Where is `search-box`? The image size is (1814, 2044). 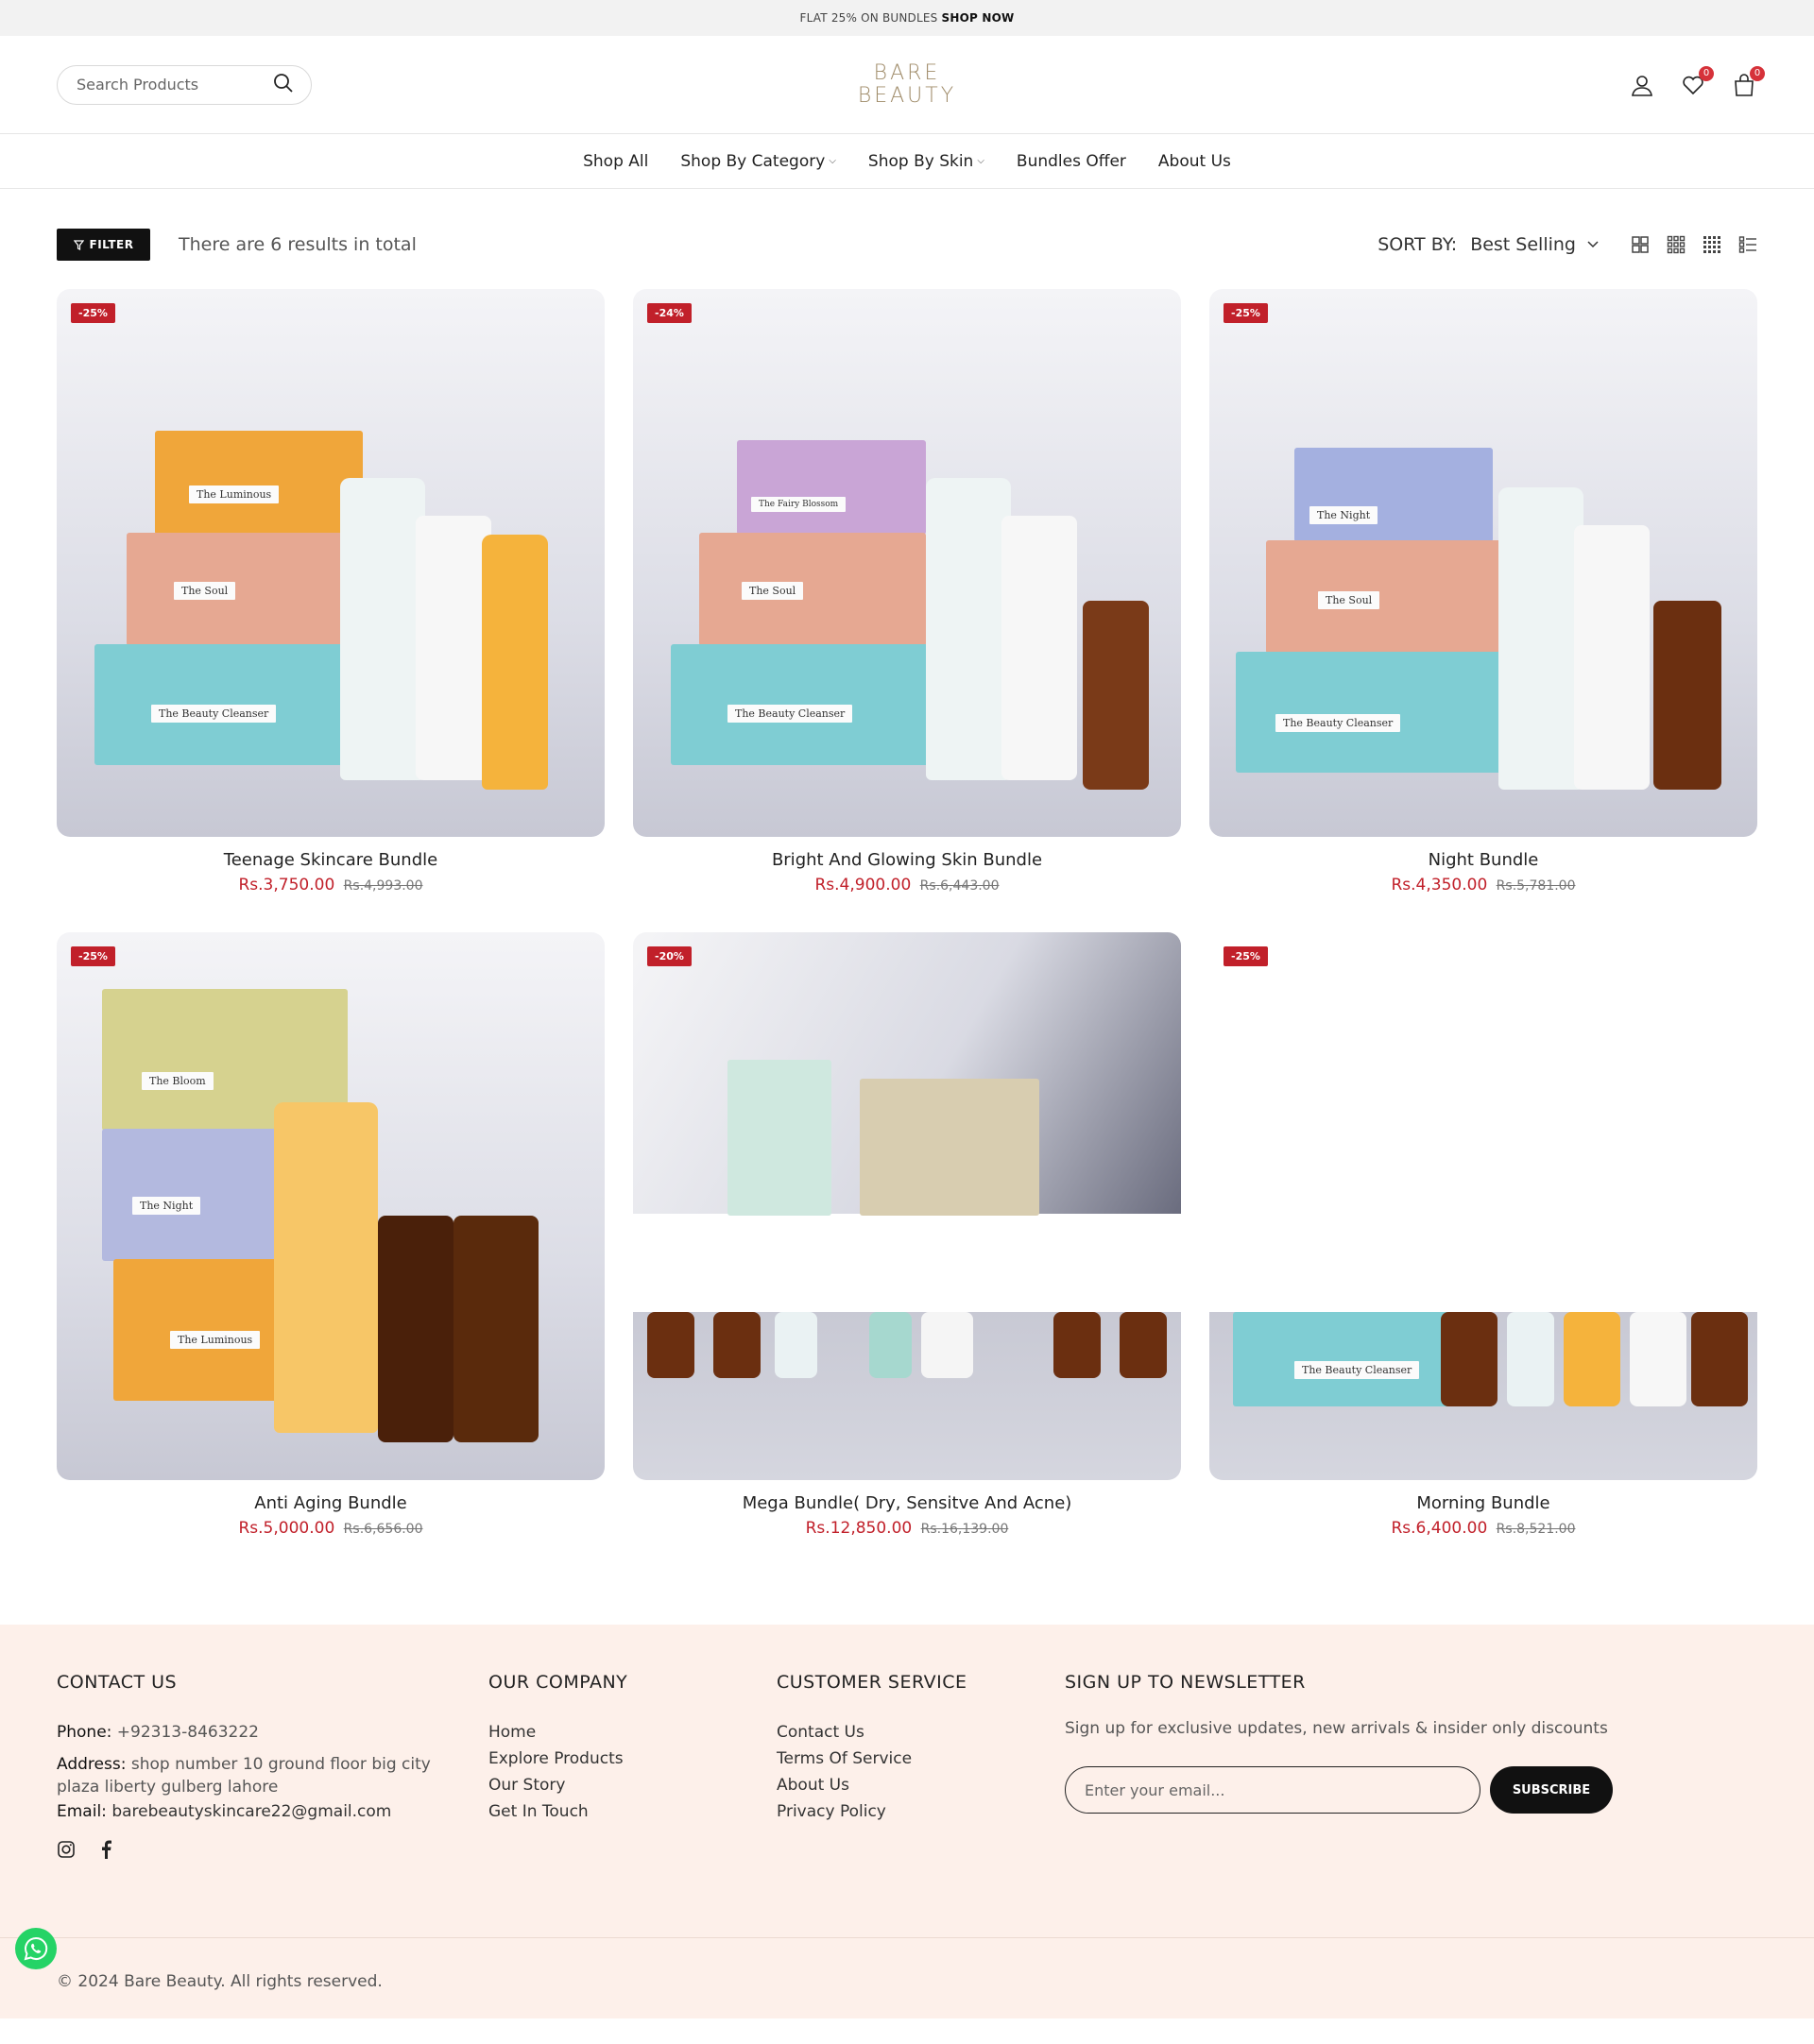
search-box is located at coordinates (185, 85).